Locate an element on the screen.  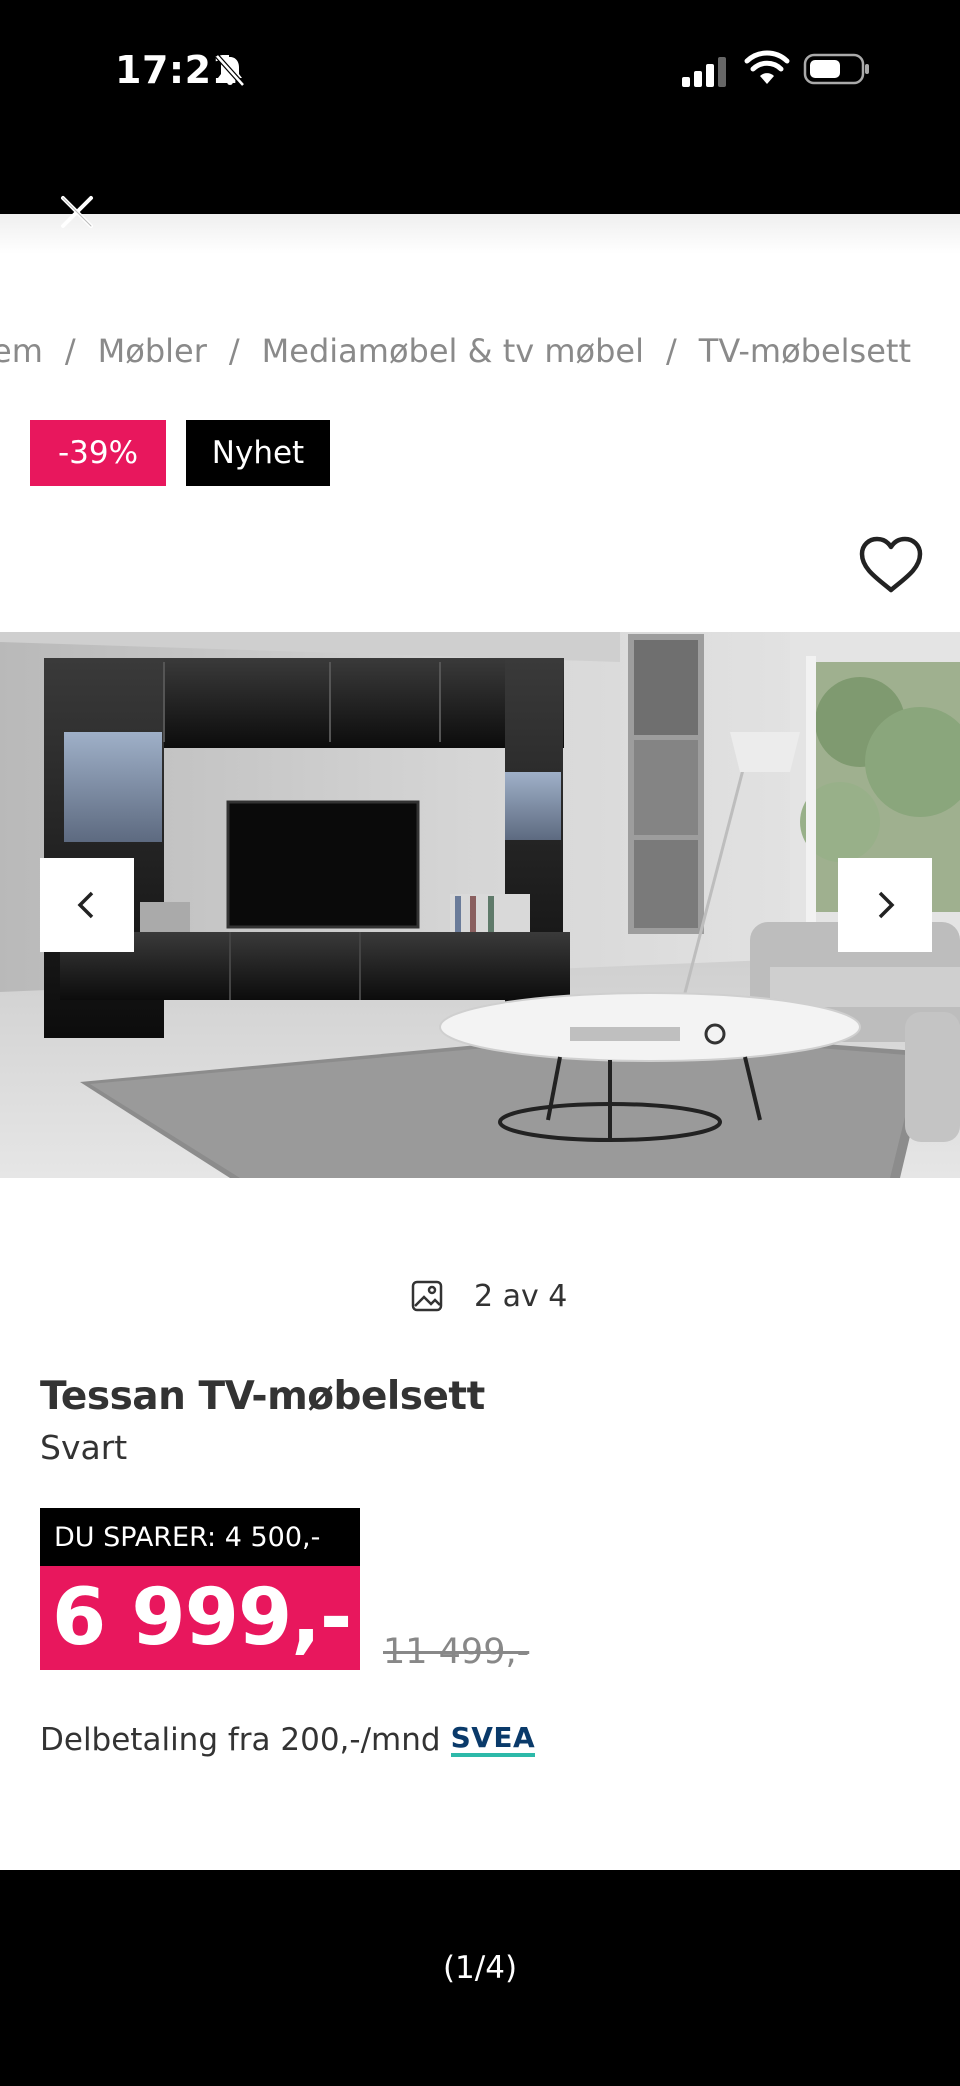
discount-badge: -39% is located at coordinates (98, 453).